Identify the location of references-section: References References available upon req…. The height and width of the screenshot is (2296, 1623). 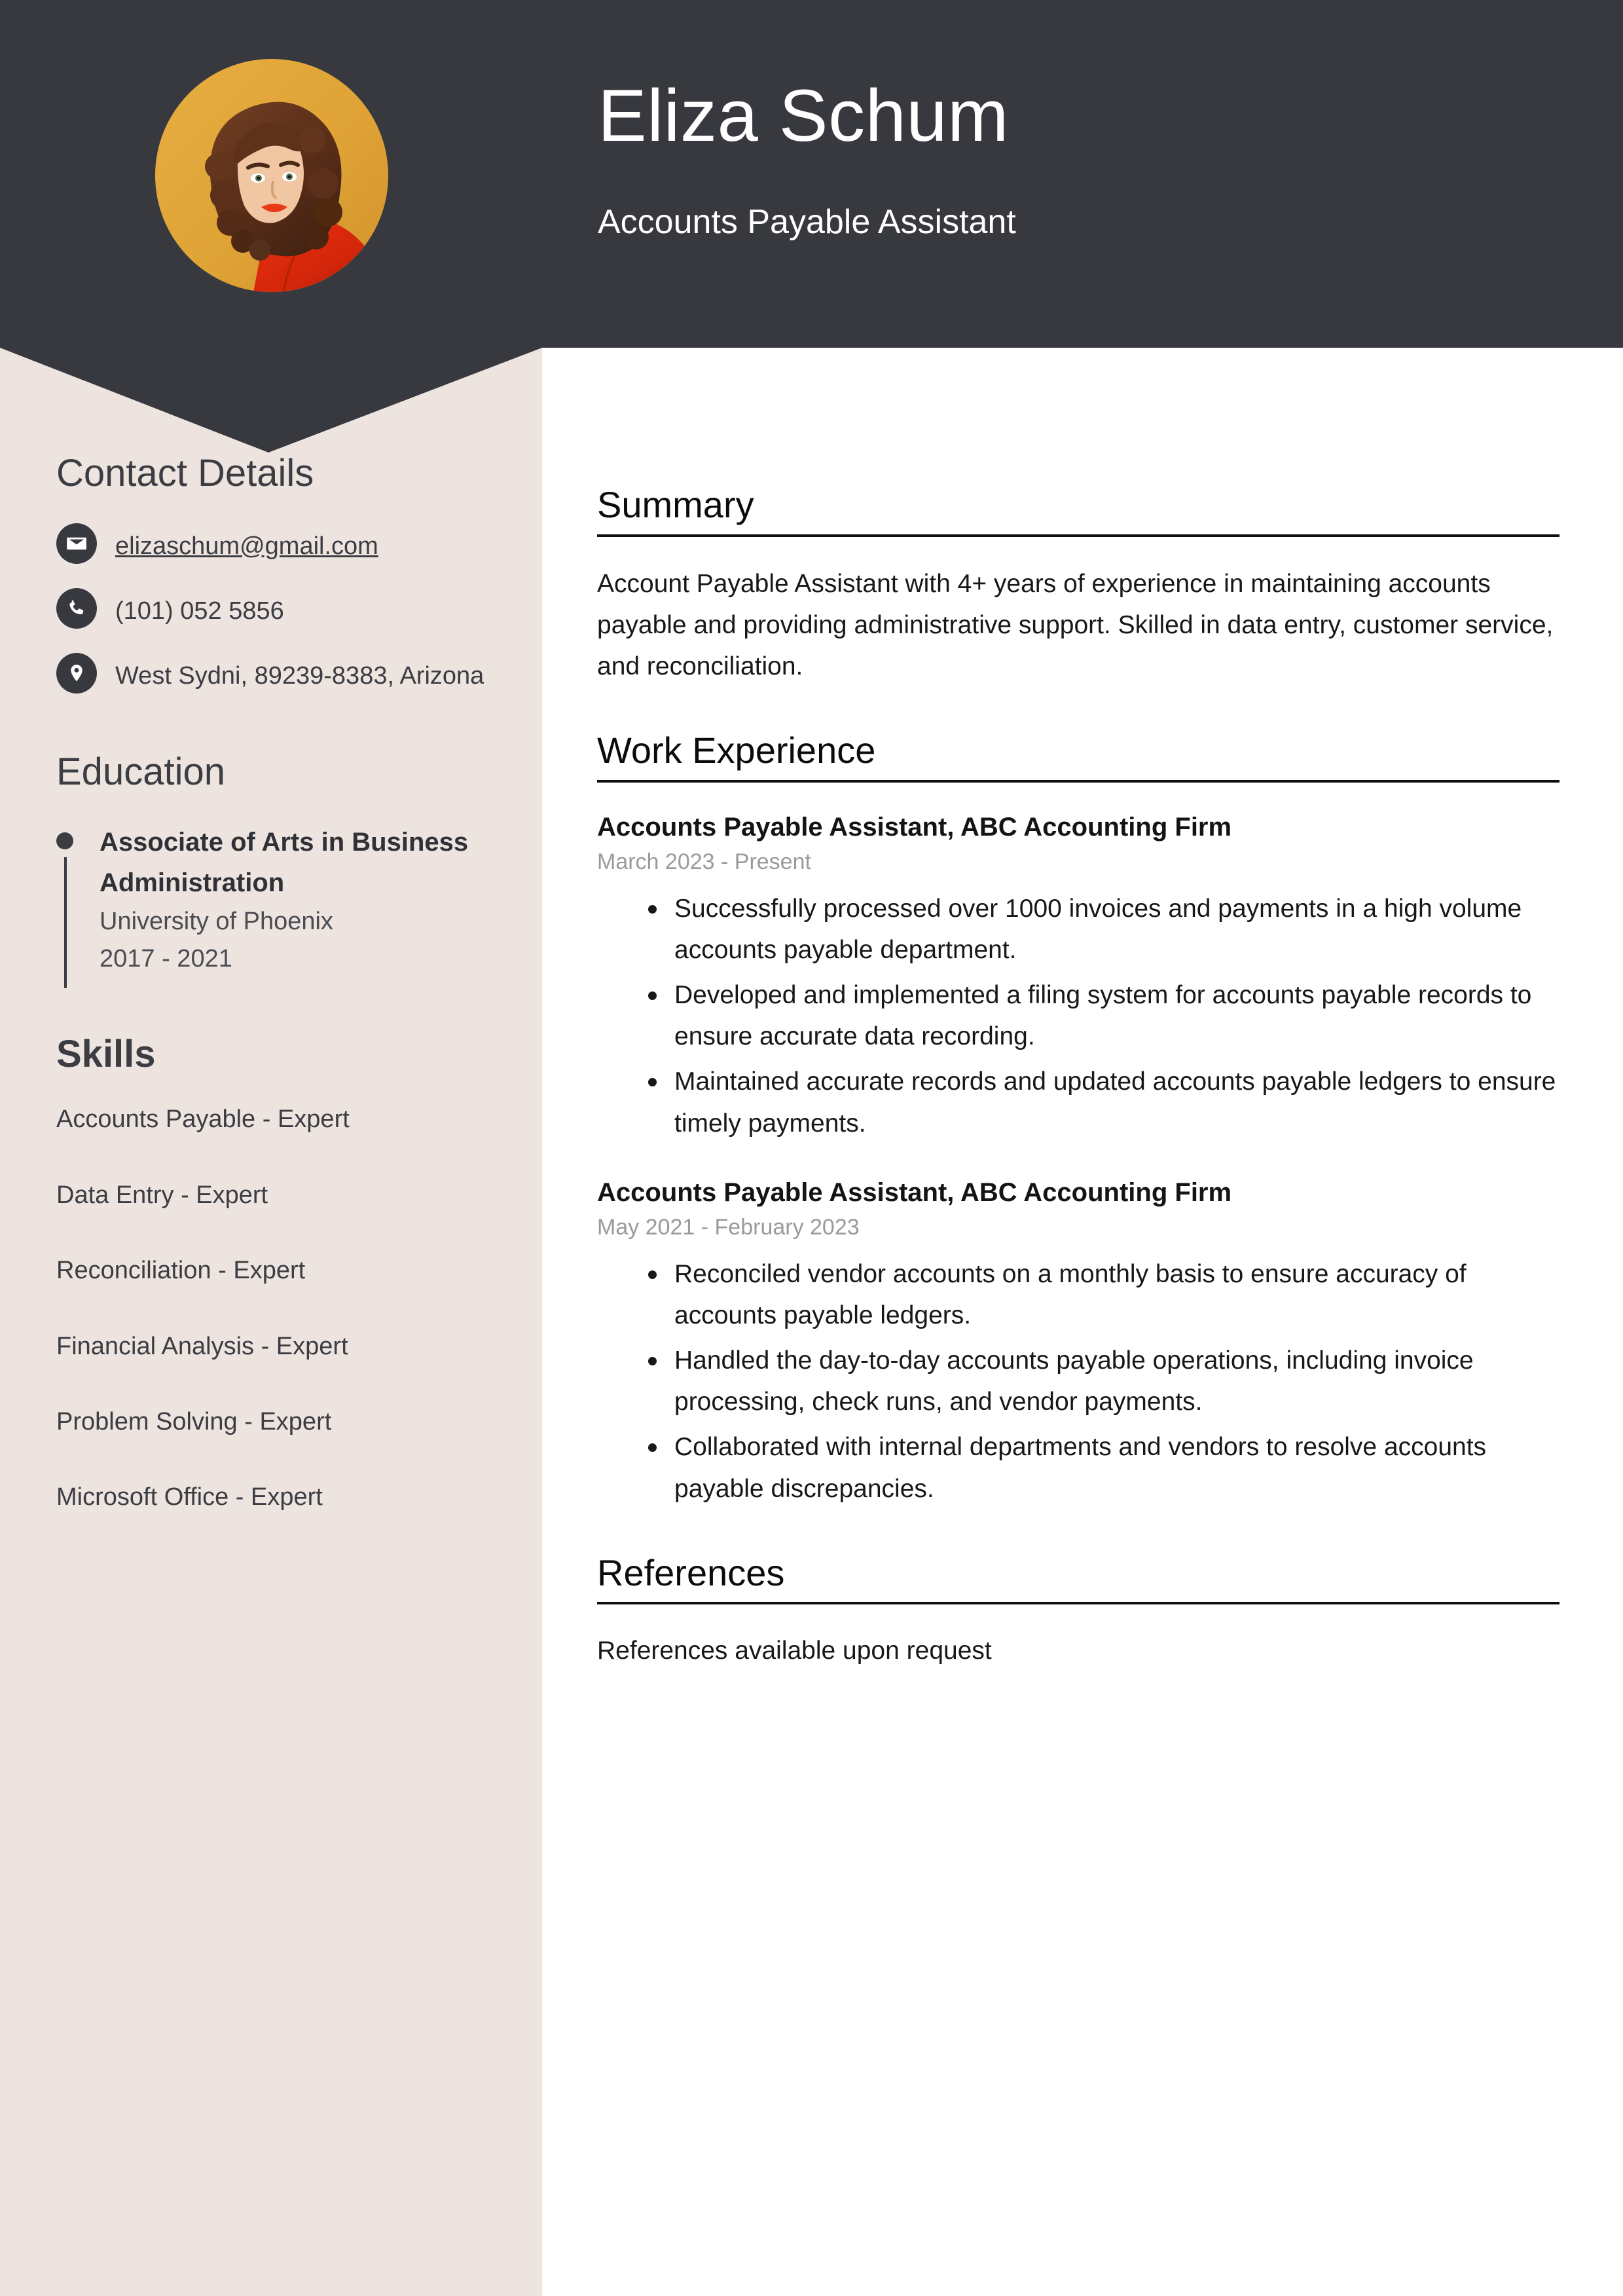
(1078, 1613).